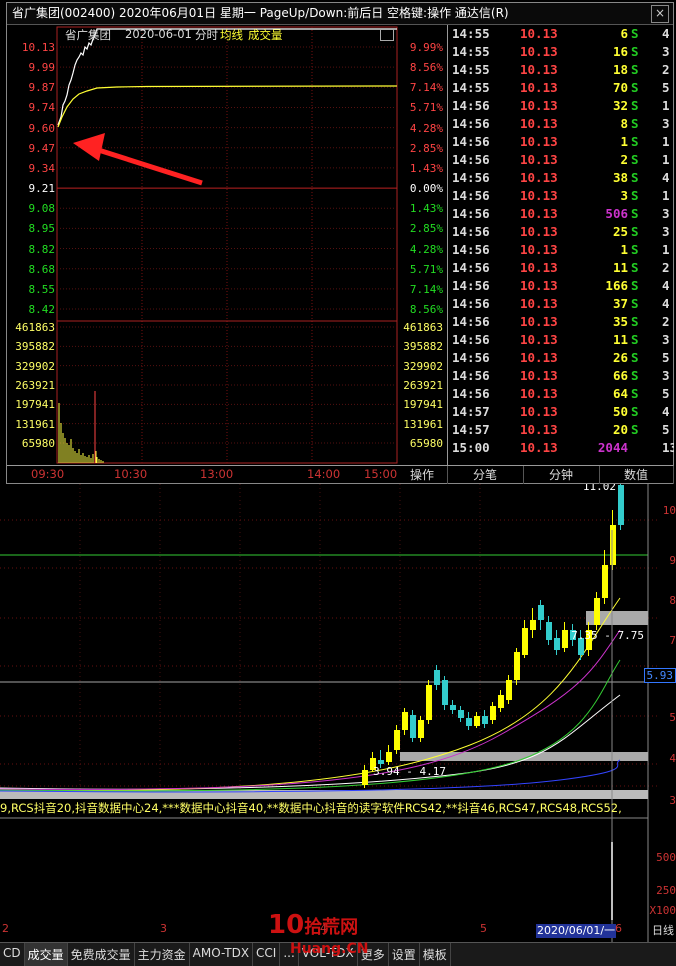  I want to click on tick-row: 14:5610.1366S3, so click(561, 377).